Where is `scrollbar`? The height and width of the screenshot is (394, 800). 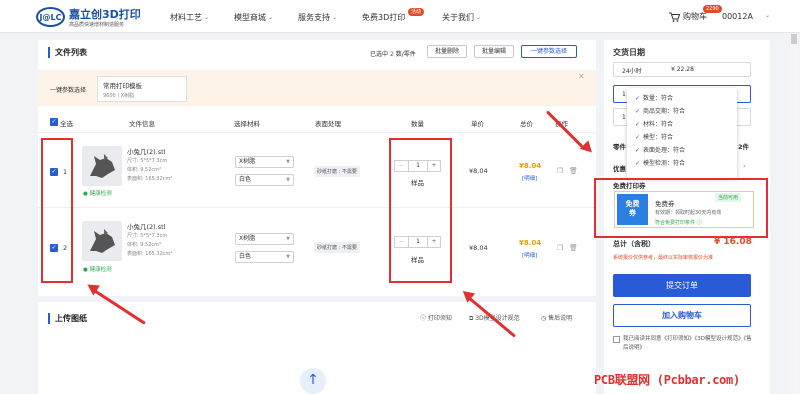 scrollbar is located at coordinates (794, 214).